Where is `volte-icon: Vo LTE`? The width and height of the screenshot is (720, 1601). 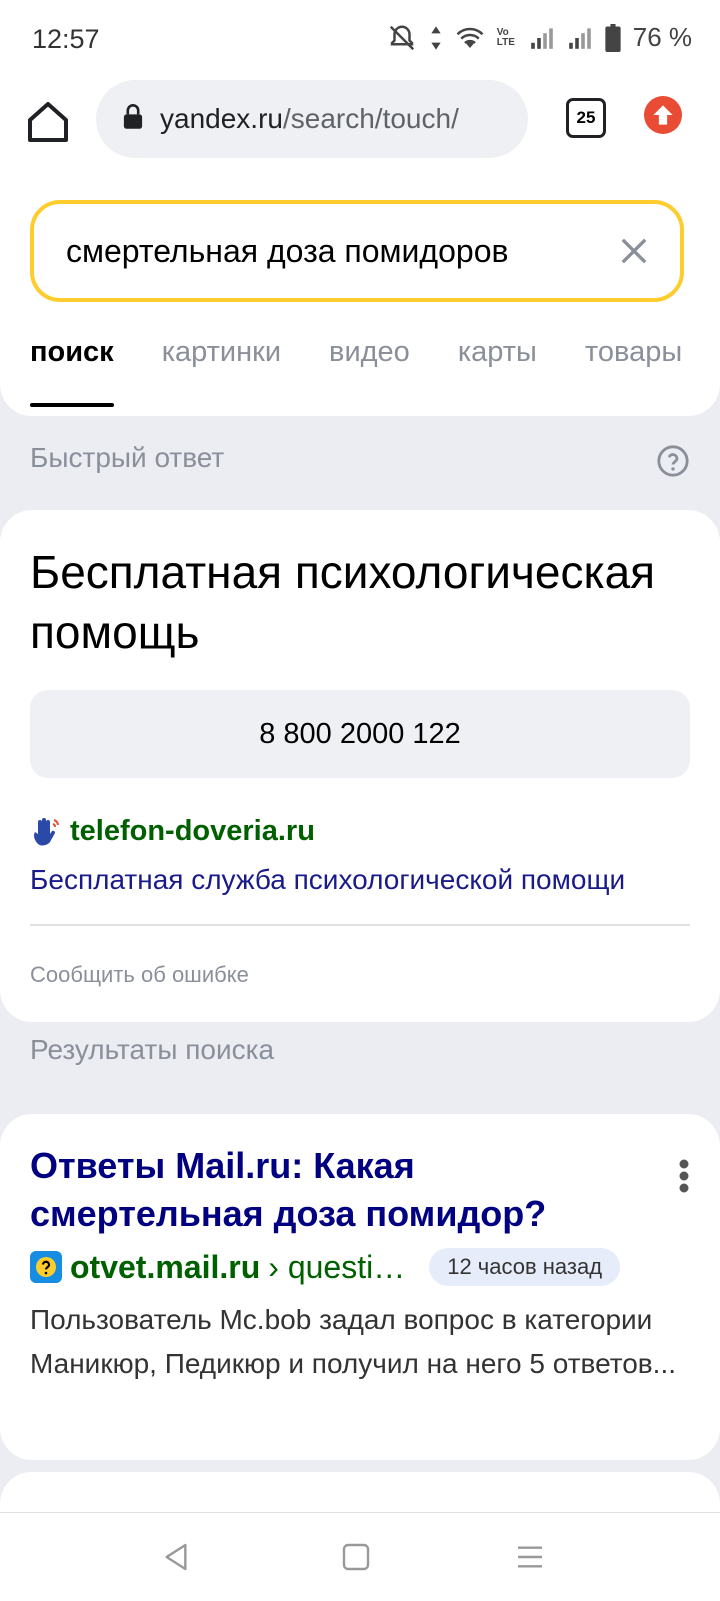
volte-icon: Vo LTE is located at coordinates (505, 37).